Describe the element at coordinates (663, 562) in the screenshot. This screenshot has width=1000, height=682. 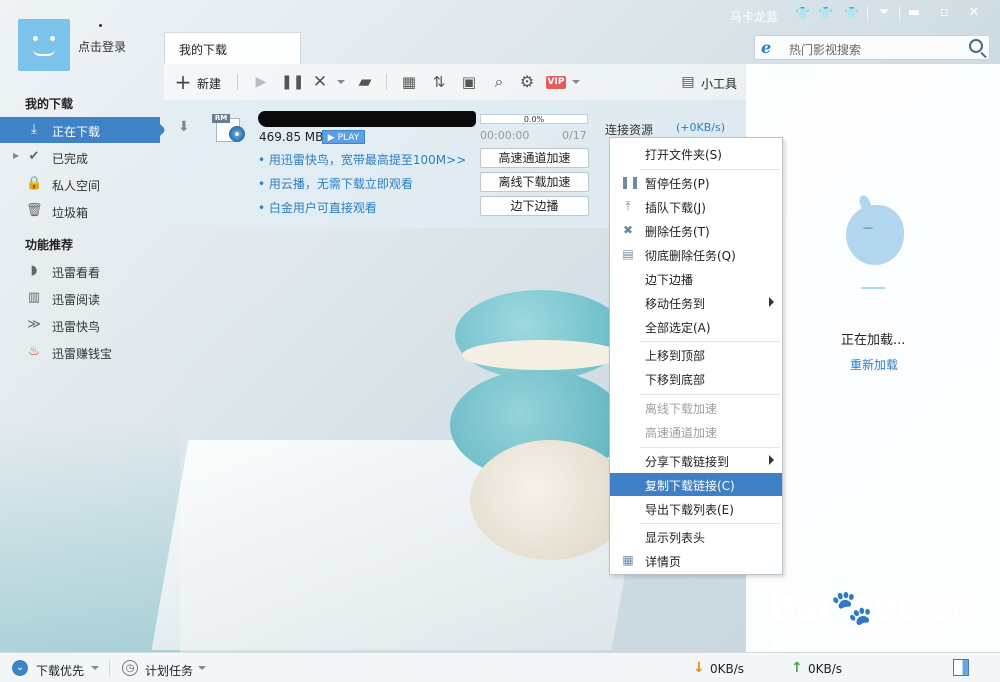
I see `menu-item-label: 详情页` at that location.